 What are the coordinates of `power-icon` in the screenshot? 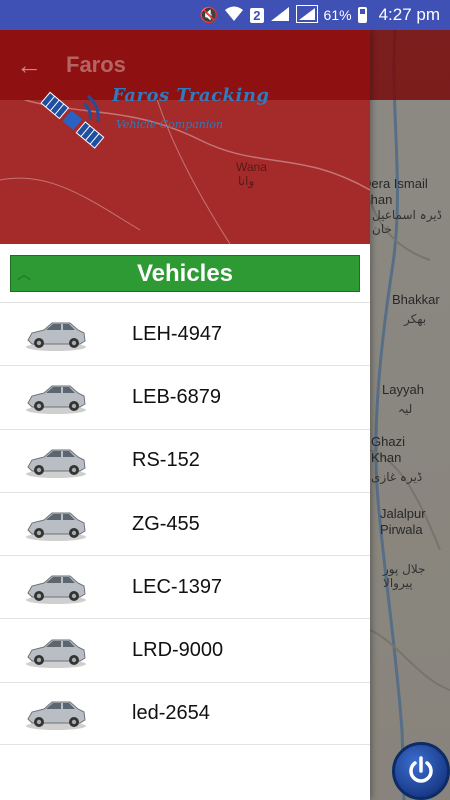 It's located at (421, 769).